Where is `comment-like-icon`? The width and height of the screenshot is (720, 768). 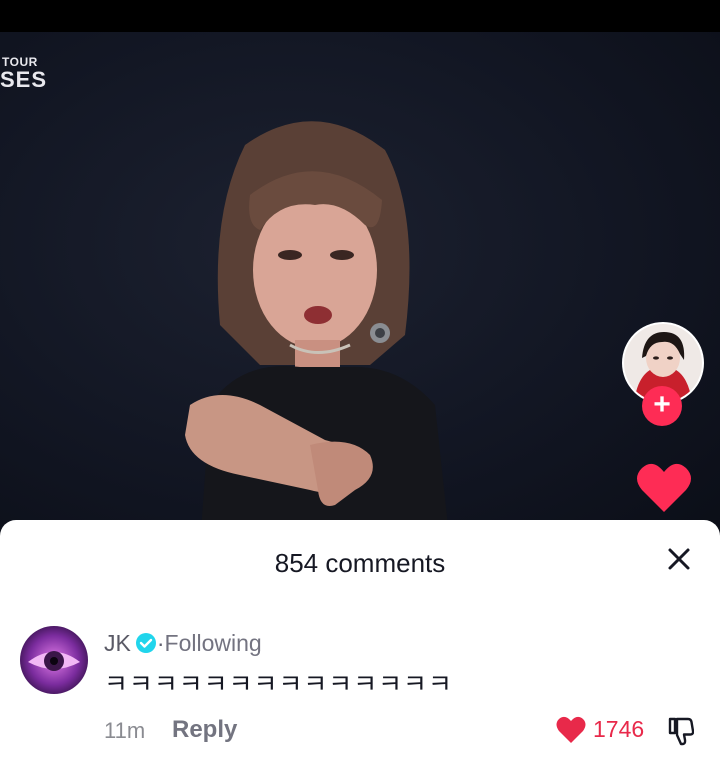 comment-like-icon is located at coordinates (571, 730).